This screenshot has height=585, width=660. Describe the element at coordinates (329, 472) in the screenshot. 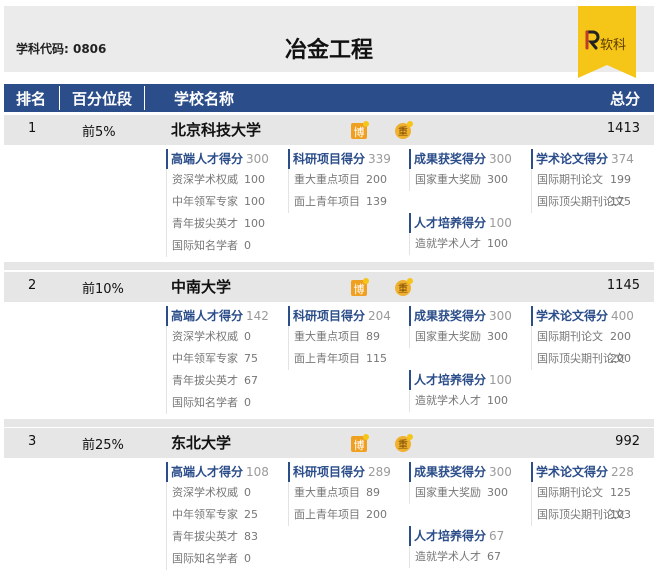

I see `research-label-text: 科研项目得分` at that location.